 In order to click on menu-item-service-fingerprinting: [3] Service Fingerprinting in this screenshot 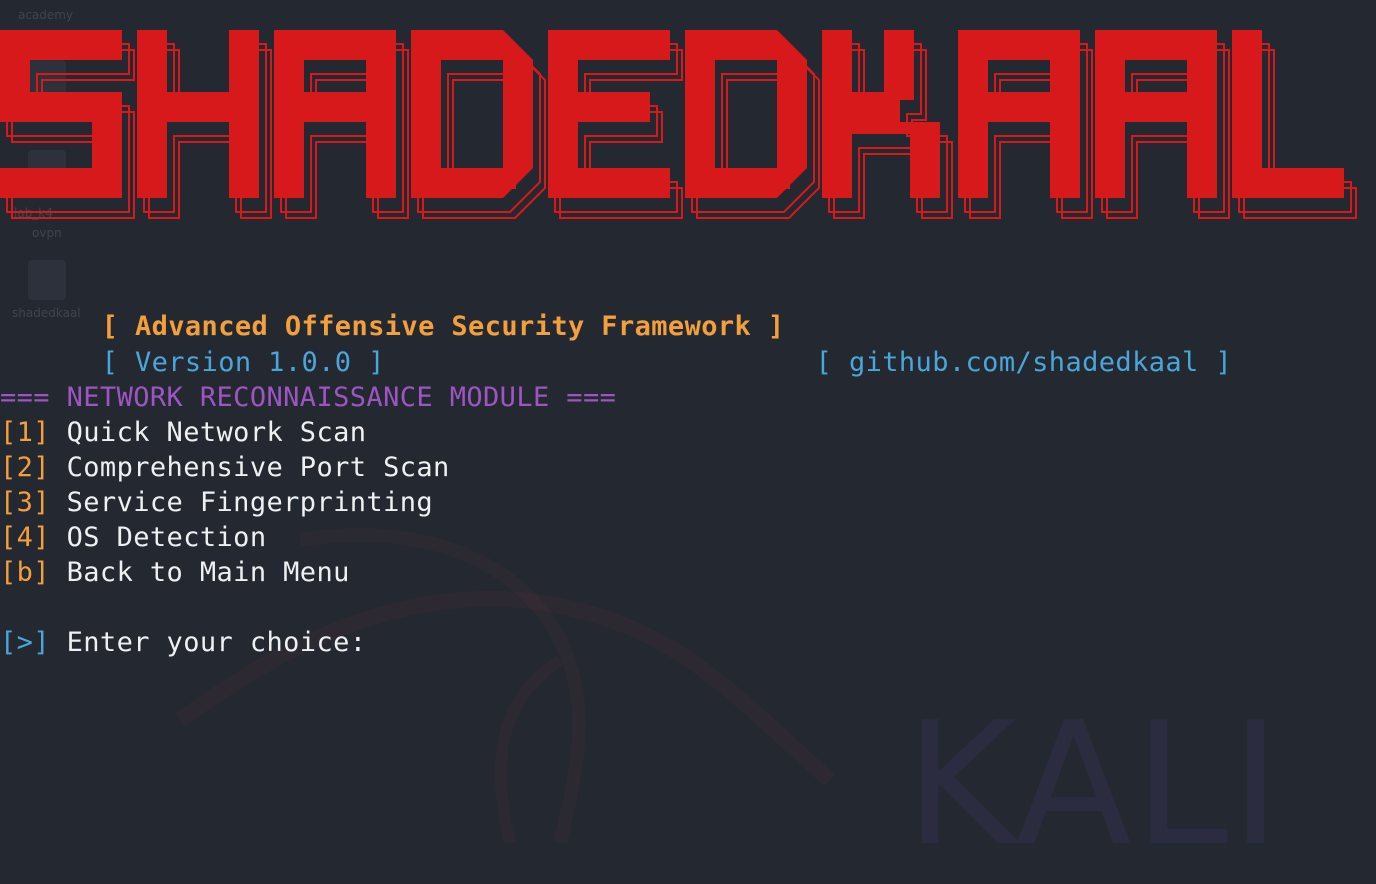, I will do `click(216, 502)`.